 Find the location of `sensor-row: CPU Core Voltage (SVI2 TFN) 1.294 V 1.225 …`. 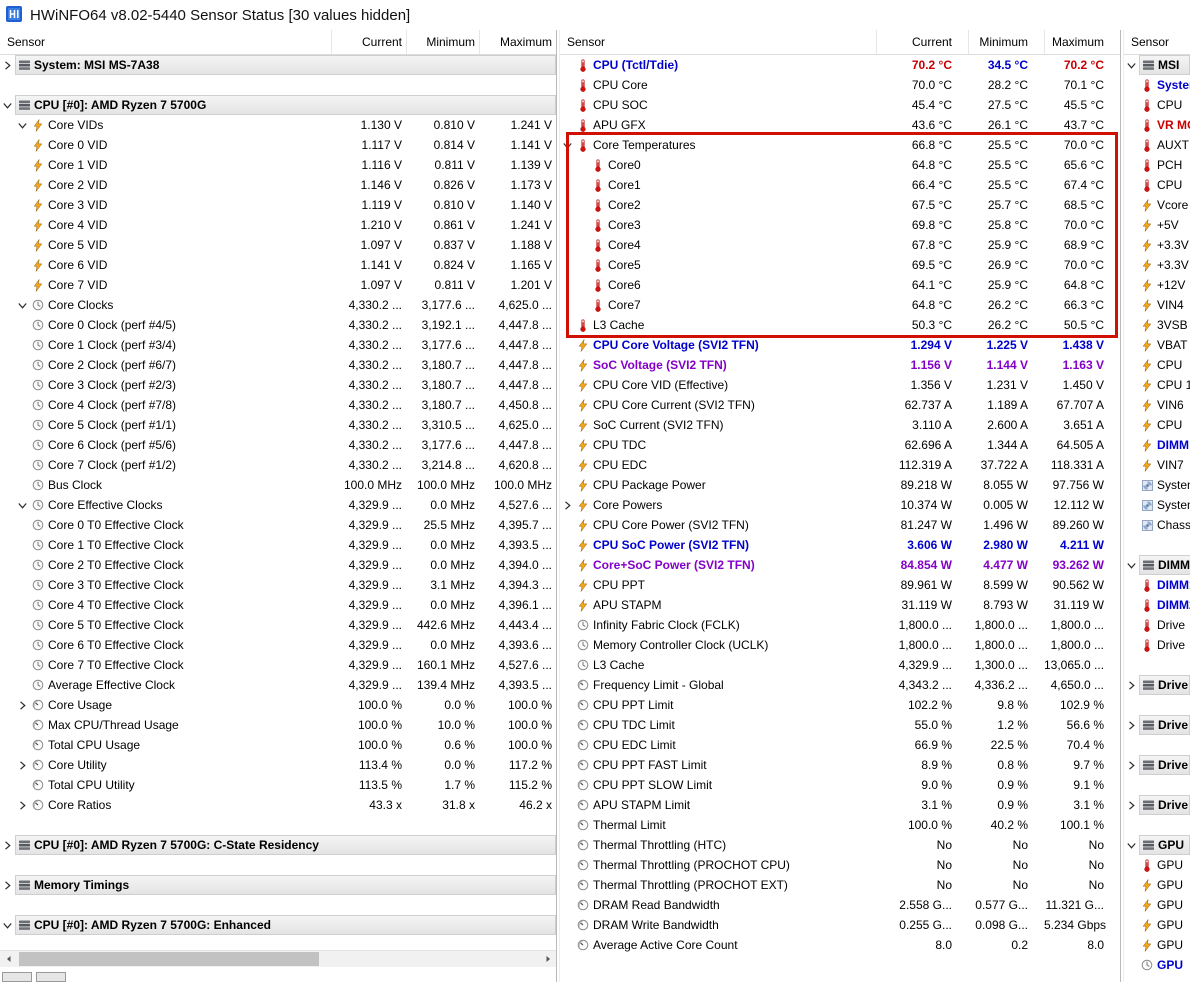

sensor-row: CPU Core Voltage (SVI2 TFN) 1.294 V 1.225 … is located at coordinates (840, 345).